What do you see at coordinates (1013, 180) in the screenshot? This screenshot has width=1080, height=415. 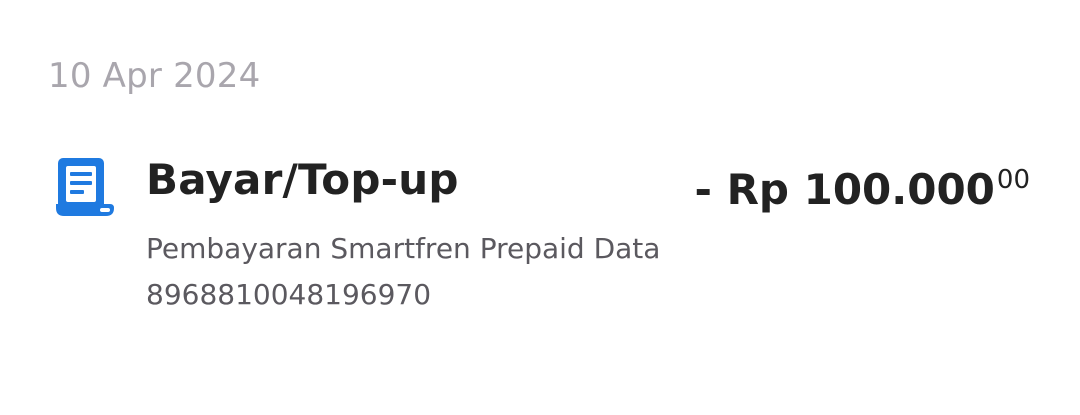 I see `amount-cents: 00` at bounding box center [1013, 180].